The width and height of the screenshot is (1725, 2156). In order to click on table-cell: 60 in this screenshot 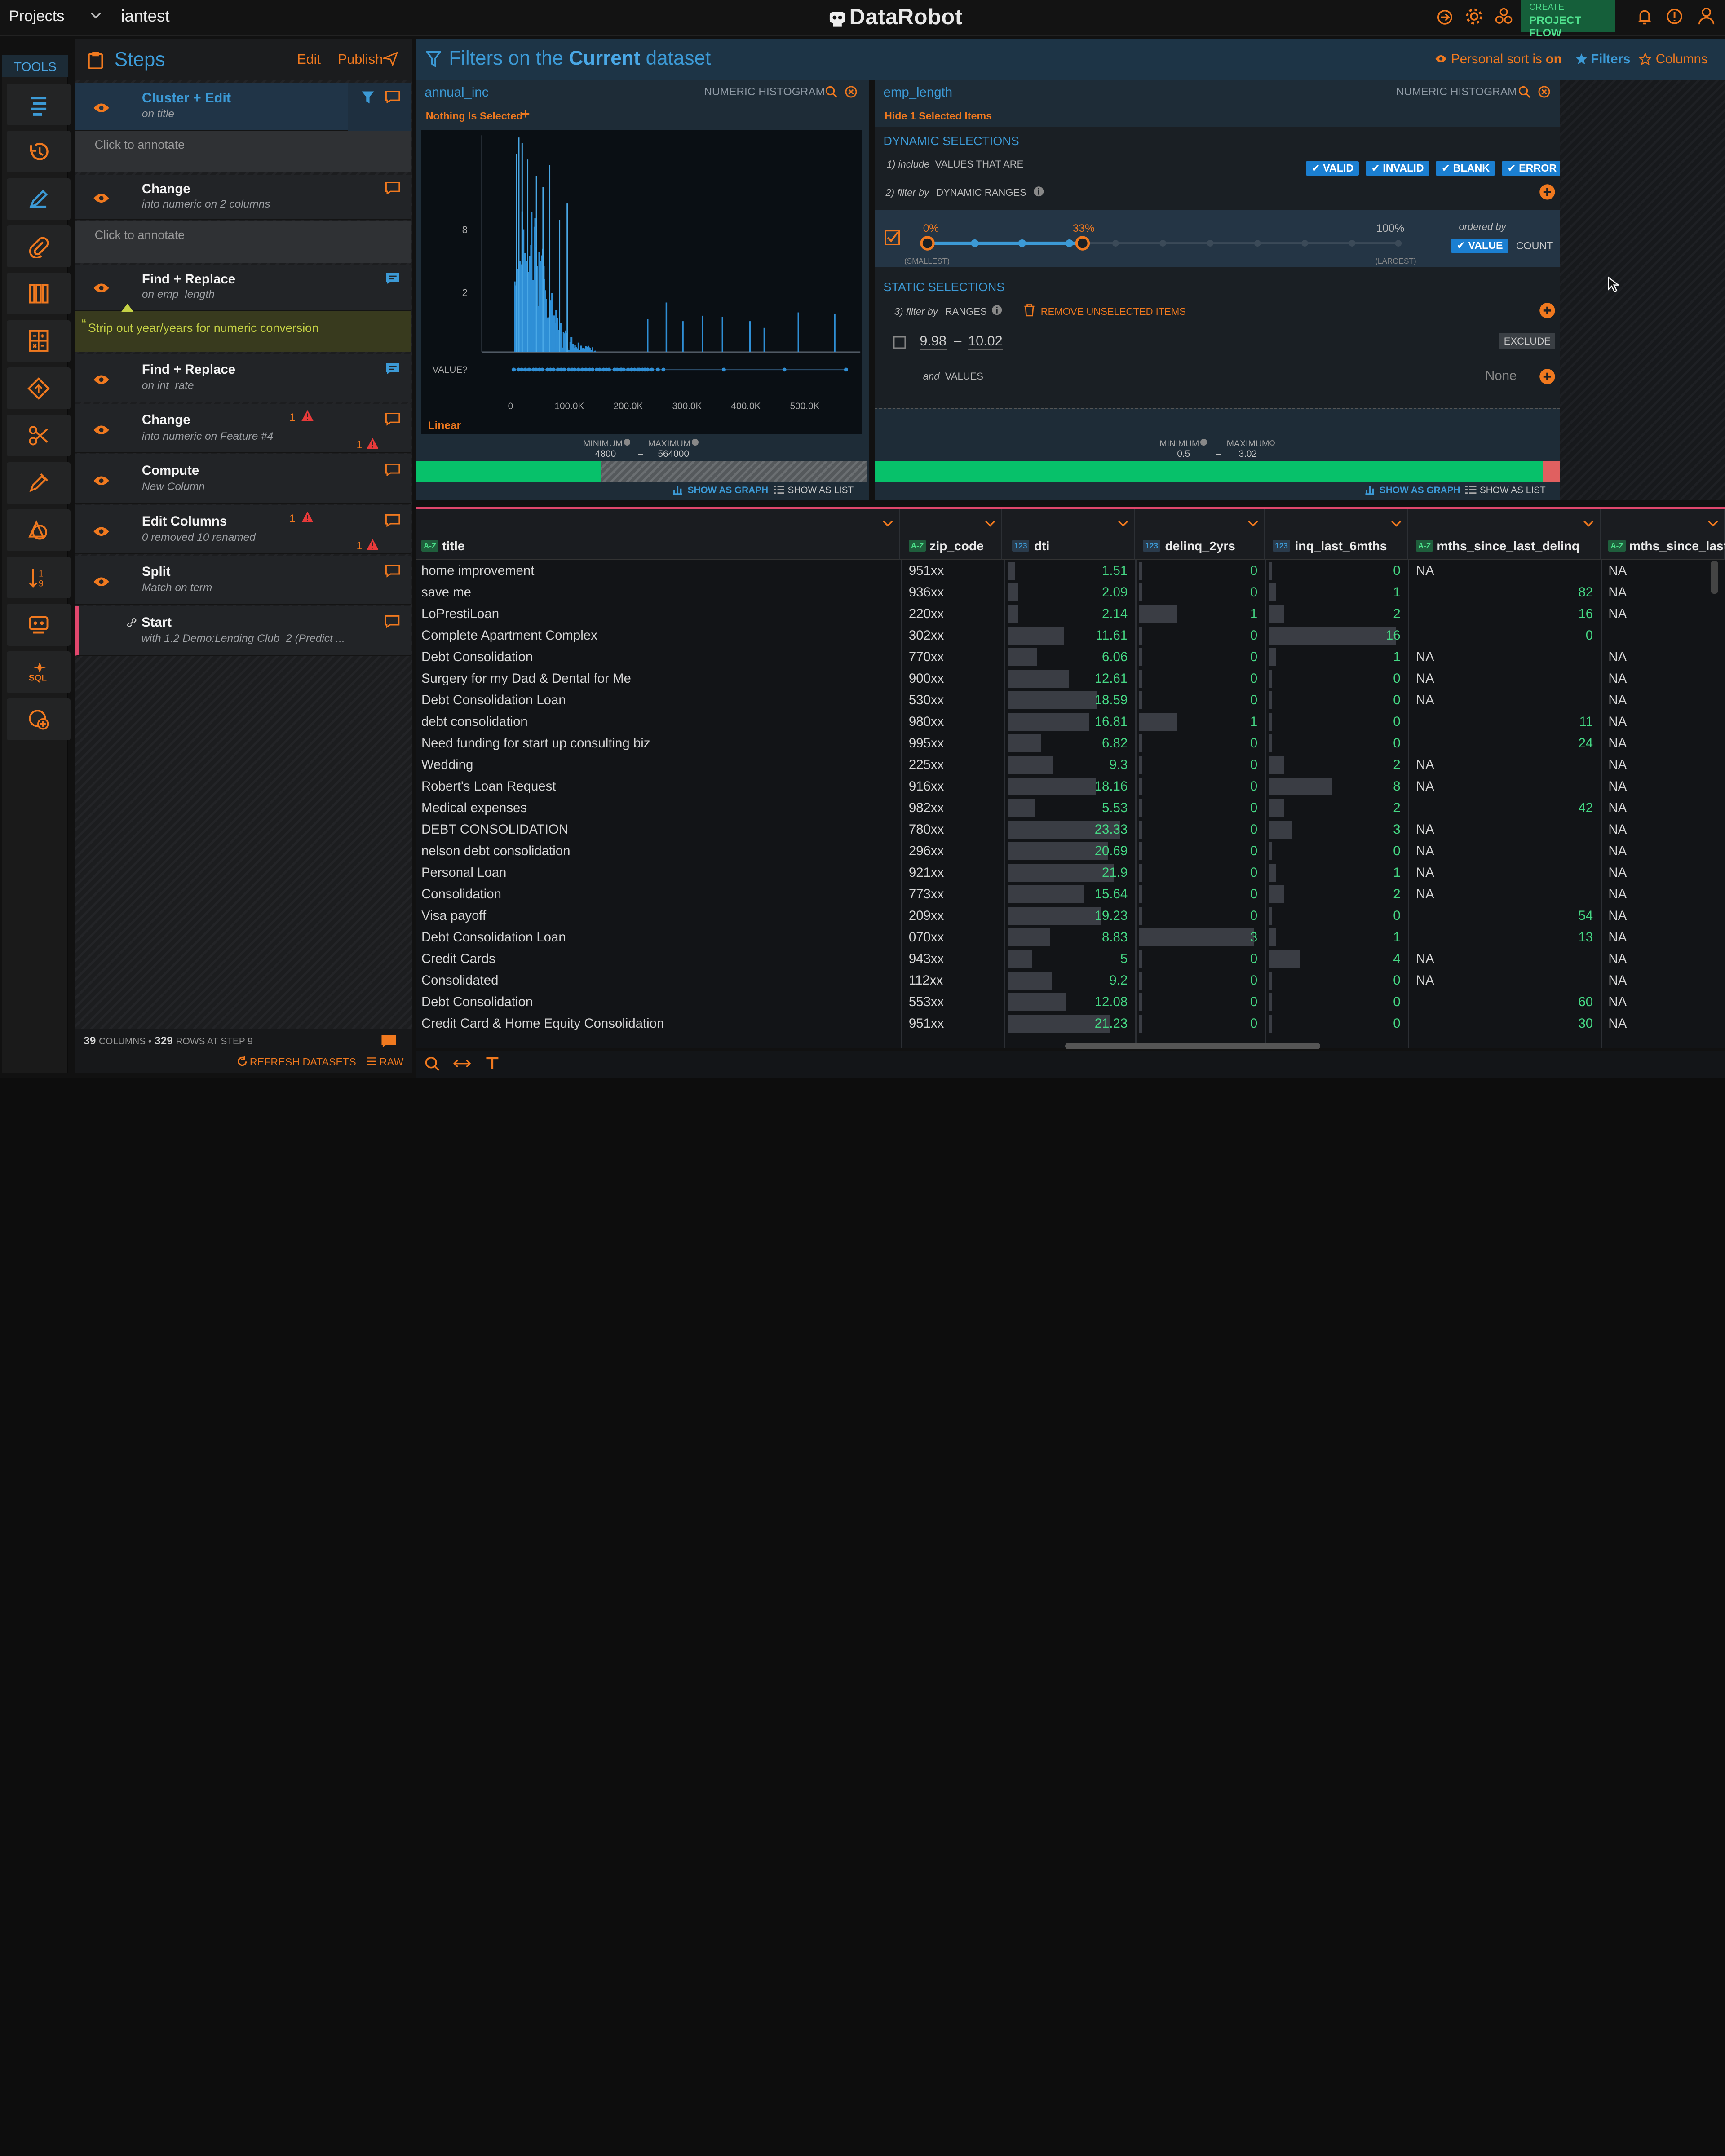, I will do `click(1504, 1002)`.